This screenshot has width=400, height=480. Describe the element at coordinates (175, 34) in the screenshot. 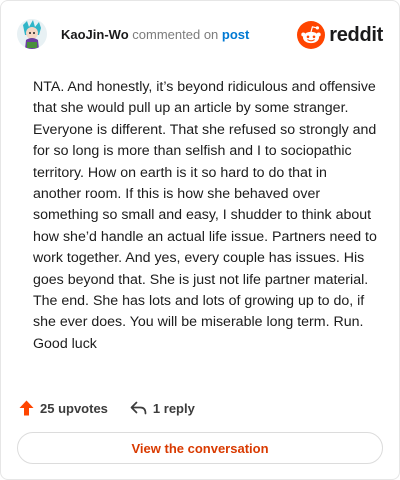

I see `action-text: commented on` at that location.